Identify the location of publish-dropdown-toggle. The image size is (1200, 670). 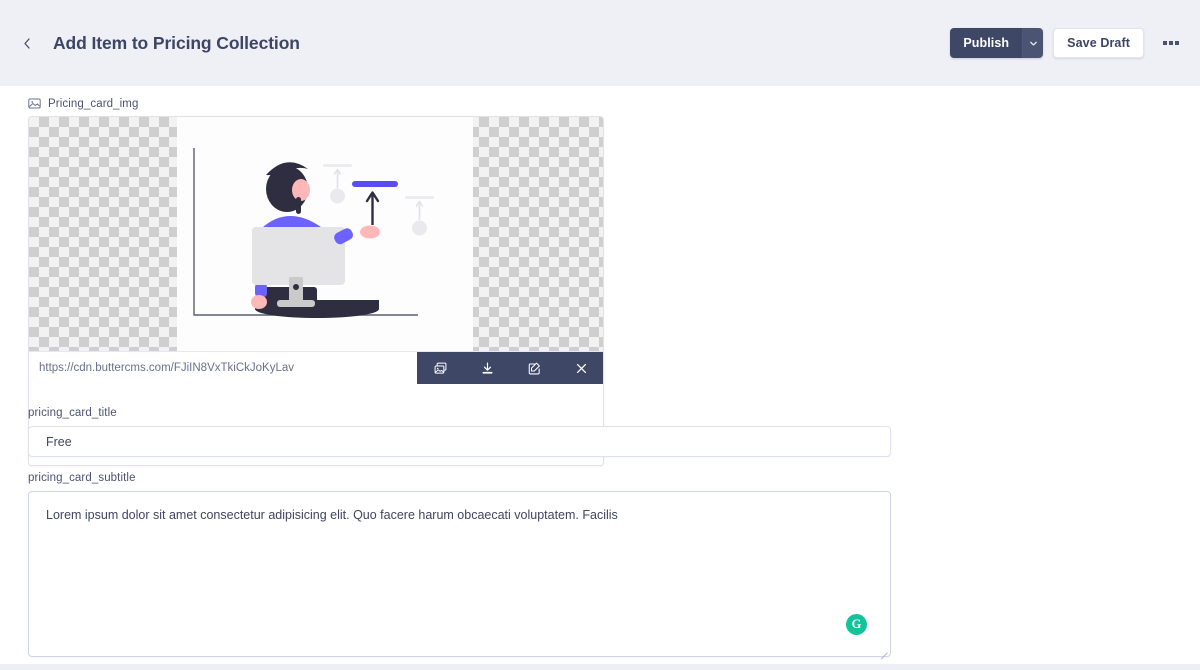
(1033, 43).